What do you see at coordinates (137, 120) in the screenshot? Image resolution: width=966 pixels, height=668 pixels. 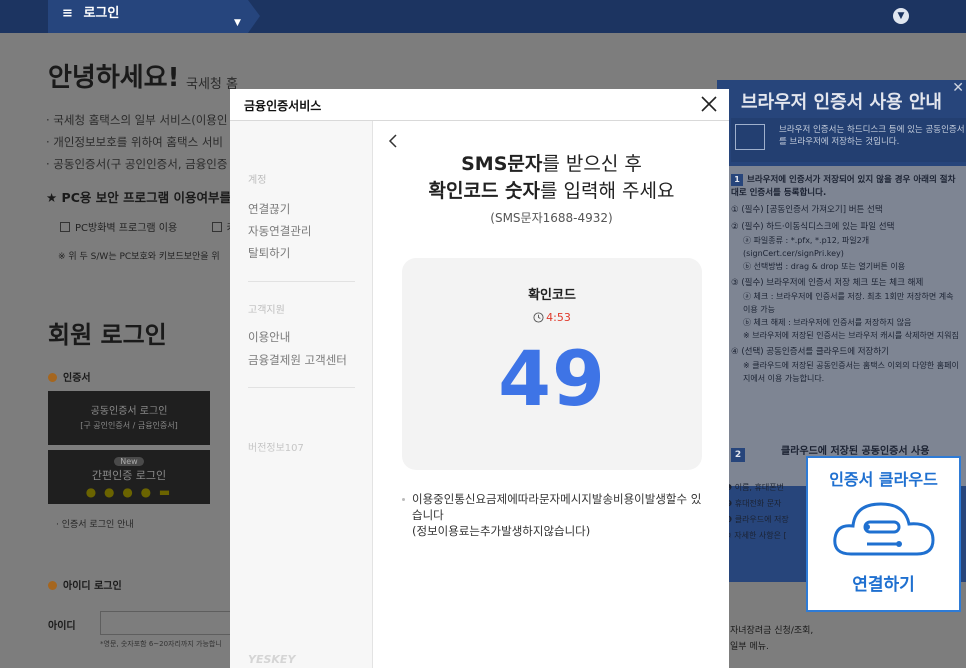 I see `intro-bullet: · 국세청 홈택스의 일부 서비스(이용인` at bounding box center [137, 120].